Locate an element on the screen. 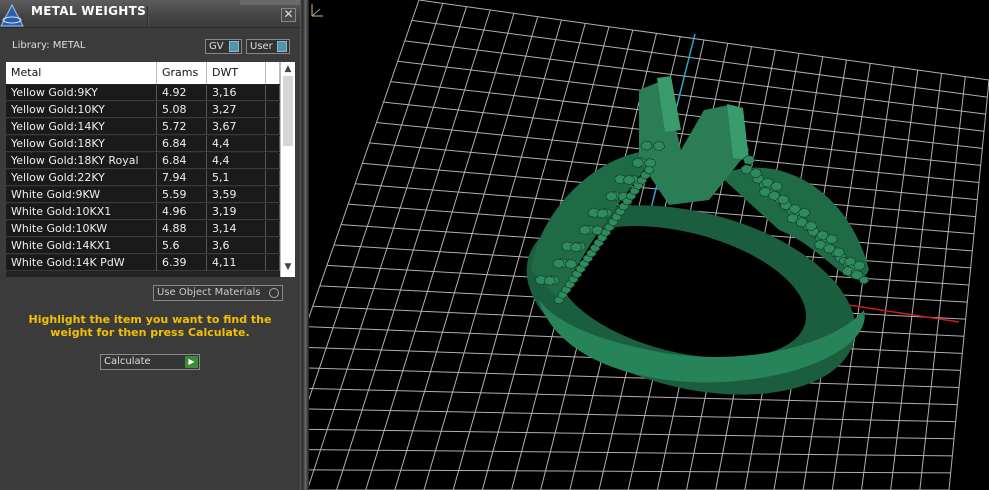  table-row: White Gold:14KX1 5.6 3,6 is located at coordinates (143, 246).